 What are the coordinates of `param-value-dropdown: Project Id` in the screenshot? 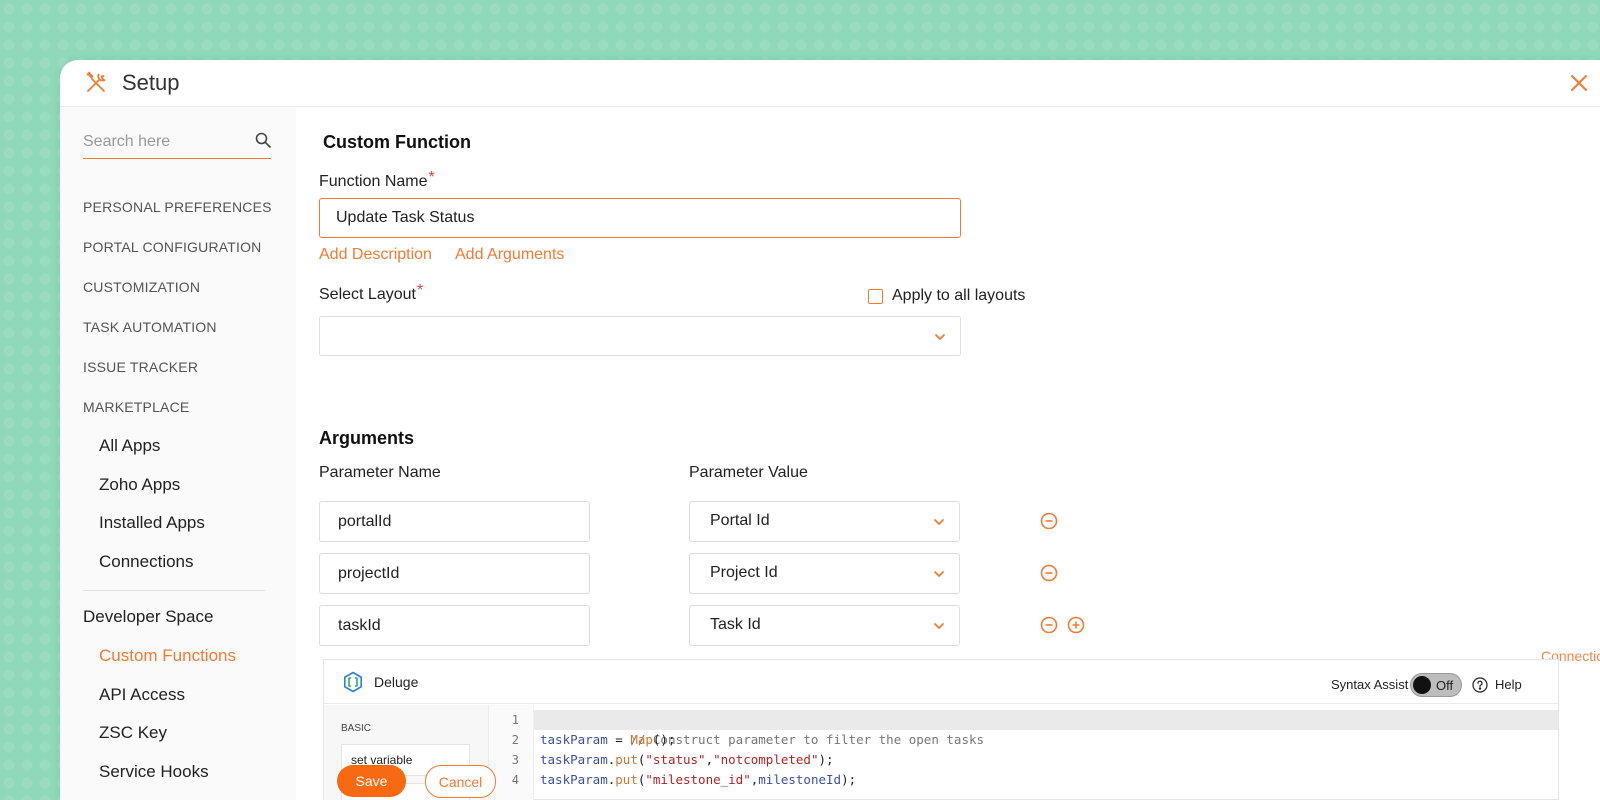 It's located at (824, 573).